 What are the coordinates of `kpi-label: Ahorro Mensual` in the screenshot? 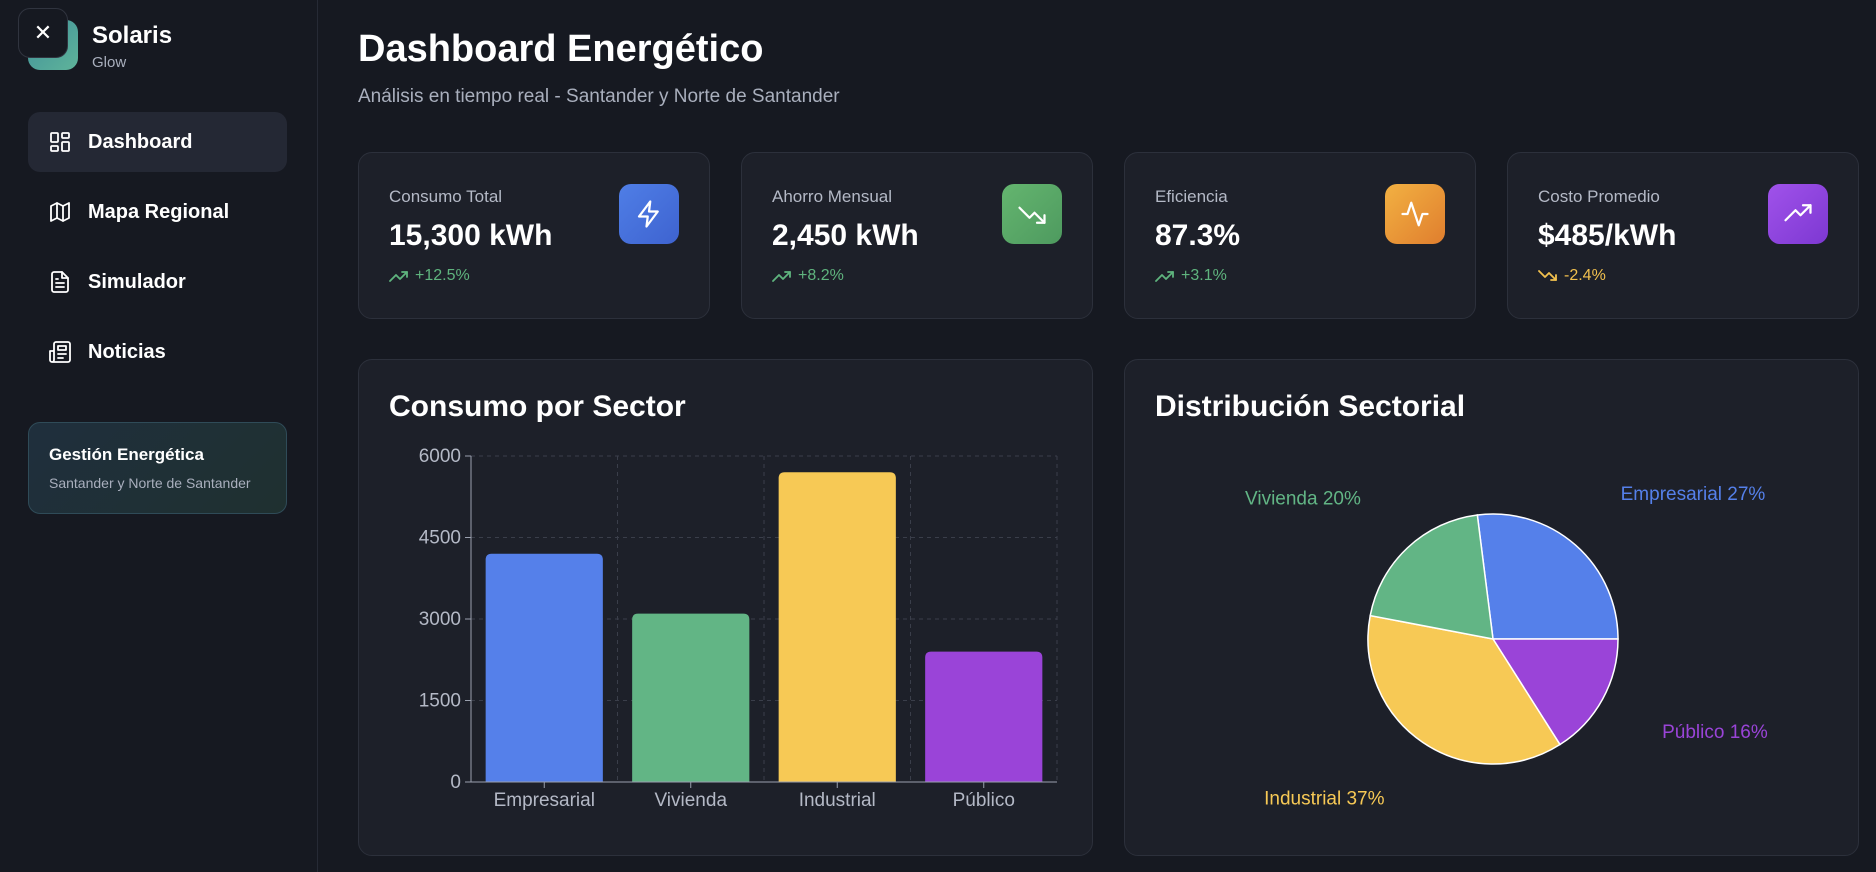 It's located at (832, 196).